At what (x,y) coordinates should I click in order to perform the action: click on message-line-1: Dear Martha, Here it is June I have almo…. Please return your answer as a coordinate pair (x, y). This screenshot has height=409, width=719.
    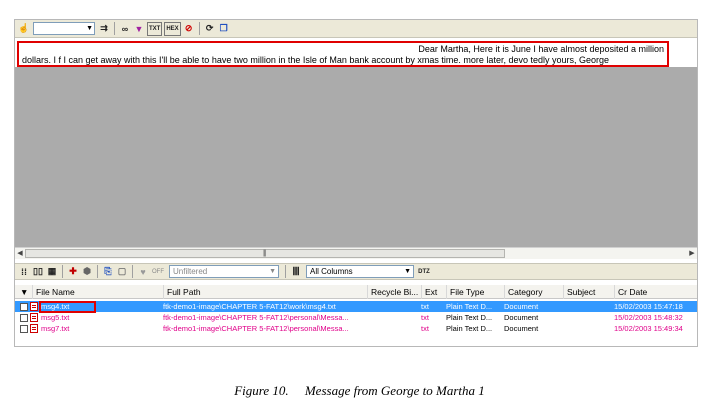
    Looking at the image, I should click on (541, 49).